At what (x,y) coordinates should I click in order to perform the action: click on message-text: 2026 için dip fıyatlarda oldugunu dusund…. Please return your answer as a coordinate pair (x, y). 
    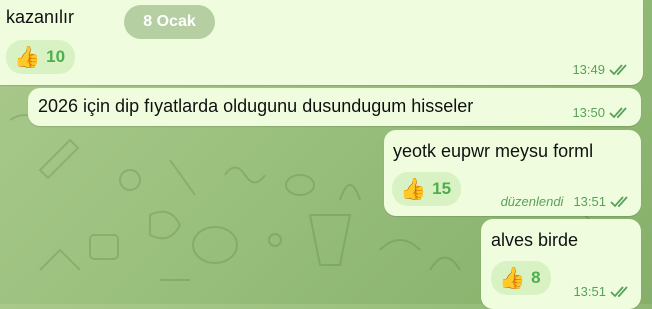
    Looking at the image, I should click on (256, 106).